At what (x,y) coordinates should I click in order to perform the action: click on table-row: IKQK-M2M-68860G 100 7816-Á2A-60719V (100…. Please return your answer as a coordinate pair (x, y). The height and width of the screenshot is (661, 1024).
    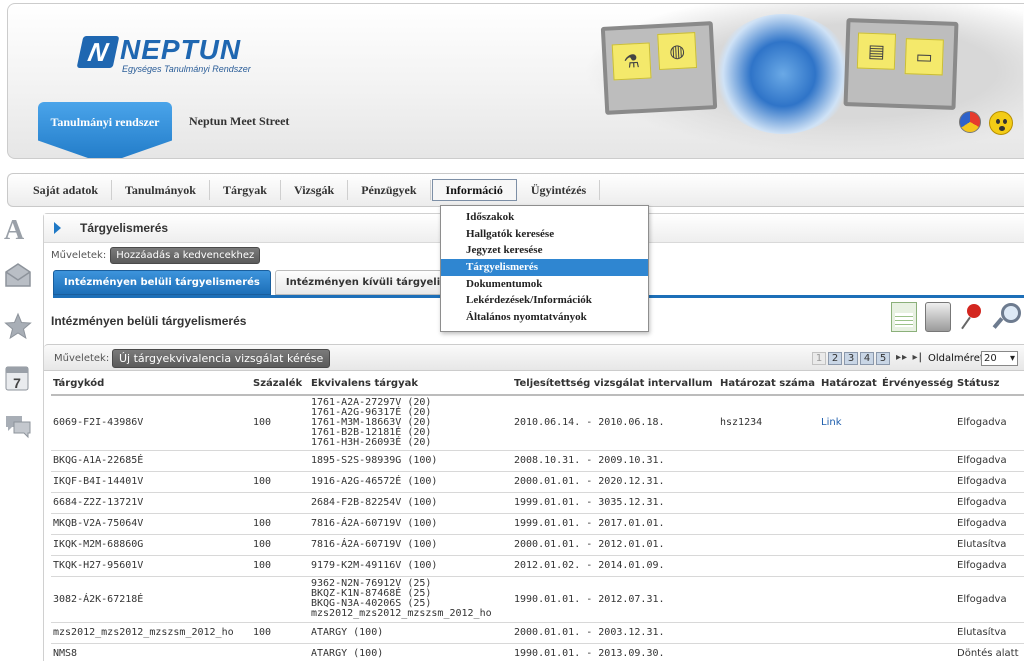
    Looking at the image, I should click on (537, 545).